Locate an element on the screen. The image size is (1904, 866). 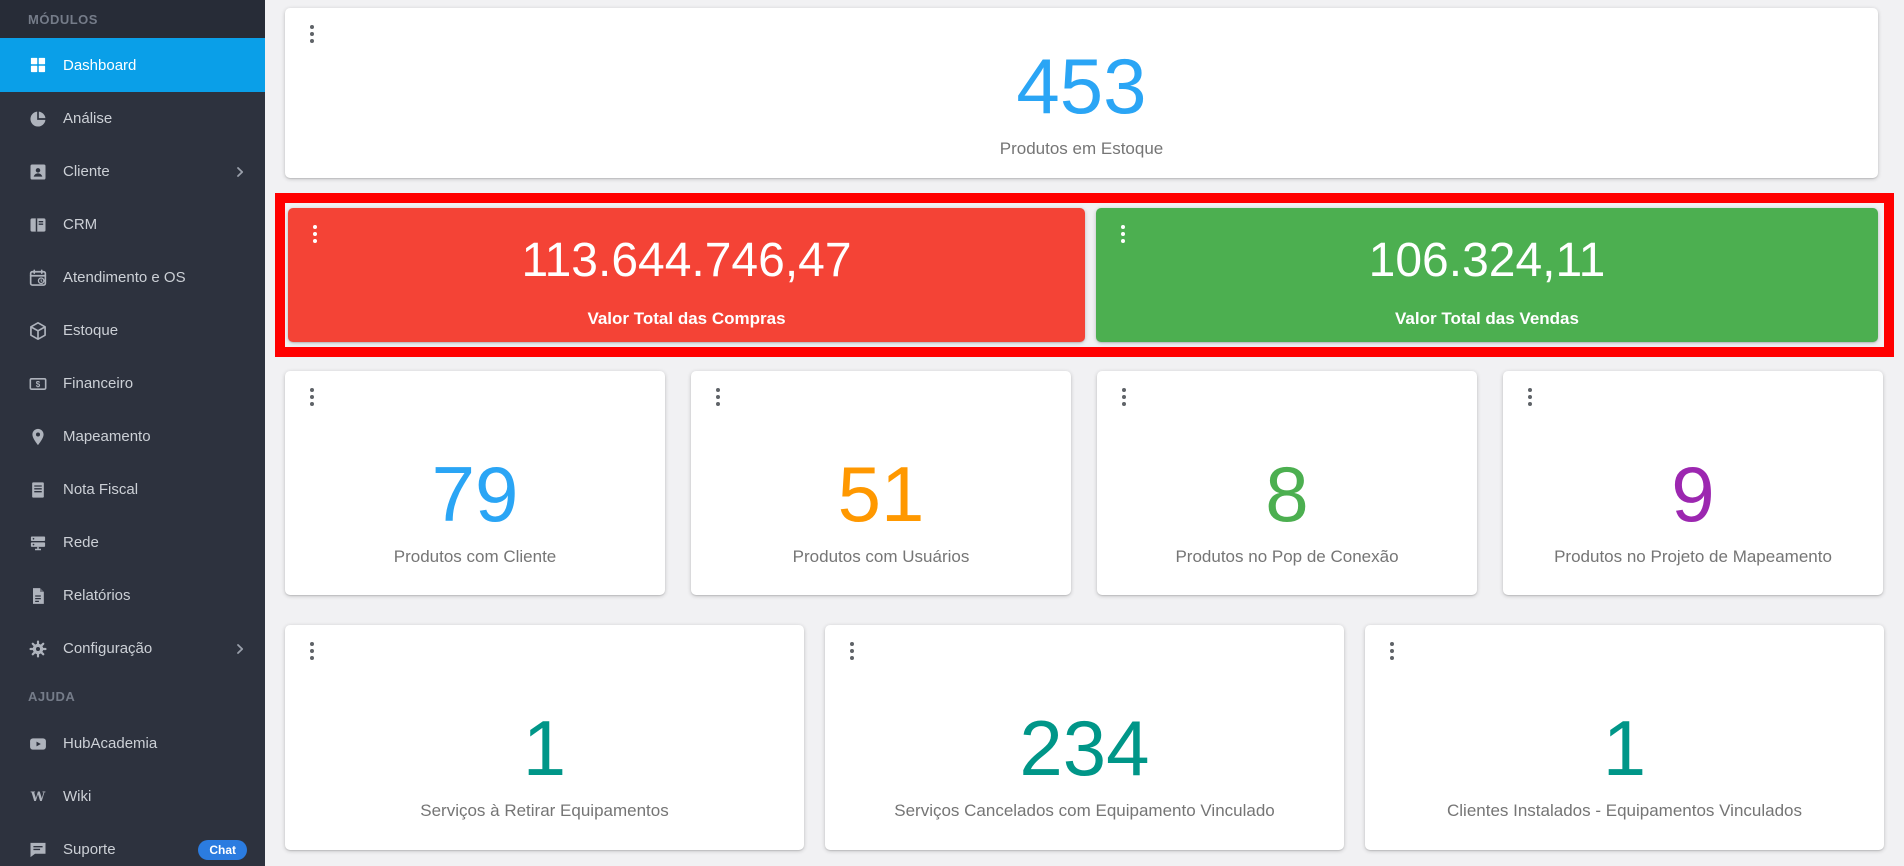
sidebar-item-label: Rede is located at coordinates (81, 542).